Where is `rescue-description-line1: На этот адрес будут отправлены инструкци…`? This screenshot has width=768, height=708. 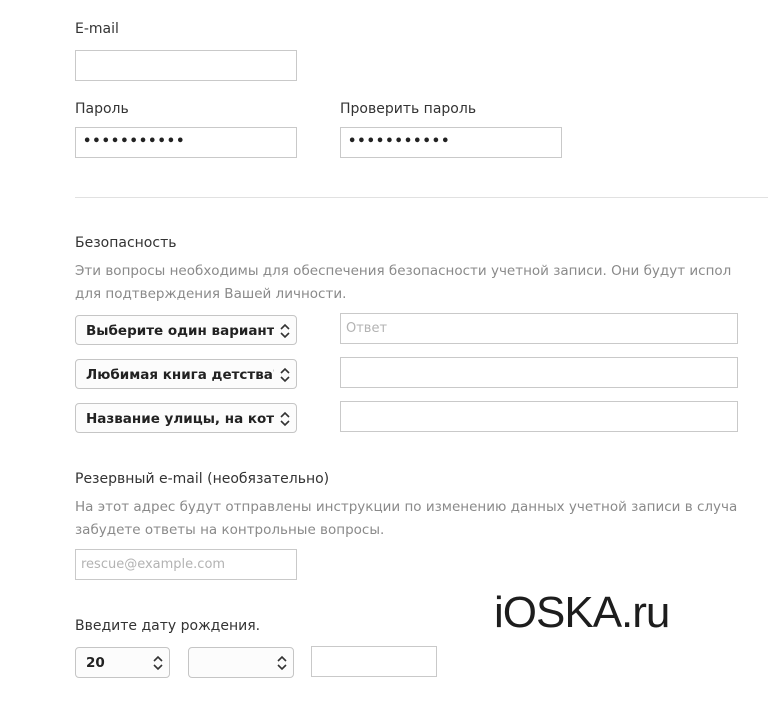 rescue-description-line1: На этот адрес будут отправлены инструкци… is located at coordinates (406, 507).